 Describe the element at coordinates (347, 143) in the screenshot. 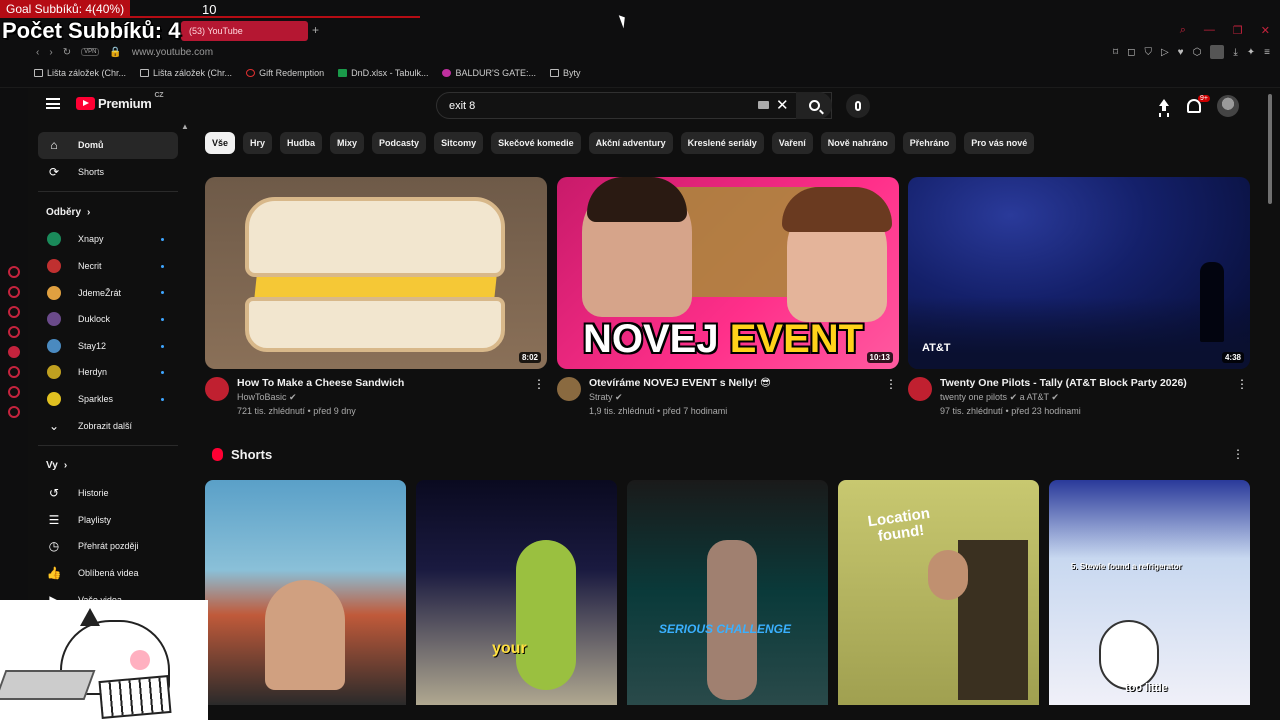

I see `chip: Mixy` at that location.